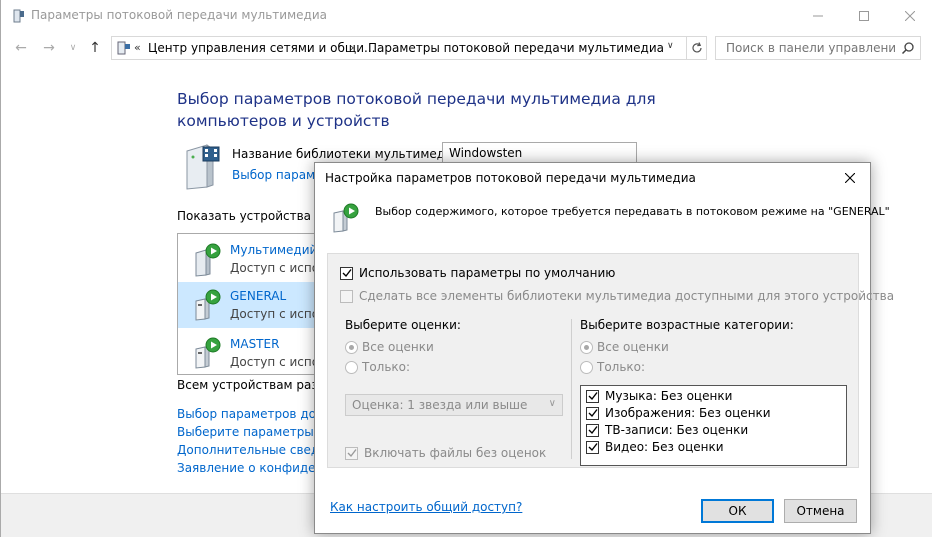 The width and height of the screenshot is (932, 537). What do you see at coordinates (677, 430) in the screenshot?
I see `age-item-label: ТВ-записи: Без оценки` at bounding box center [677, 430].